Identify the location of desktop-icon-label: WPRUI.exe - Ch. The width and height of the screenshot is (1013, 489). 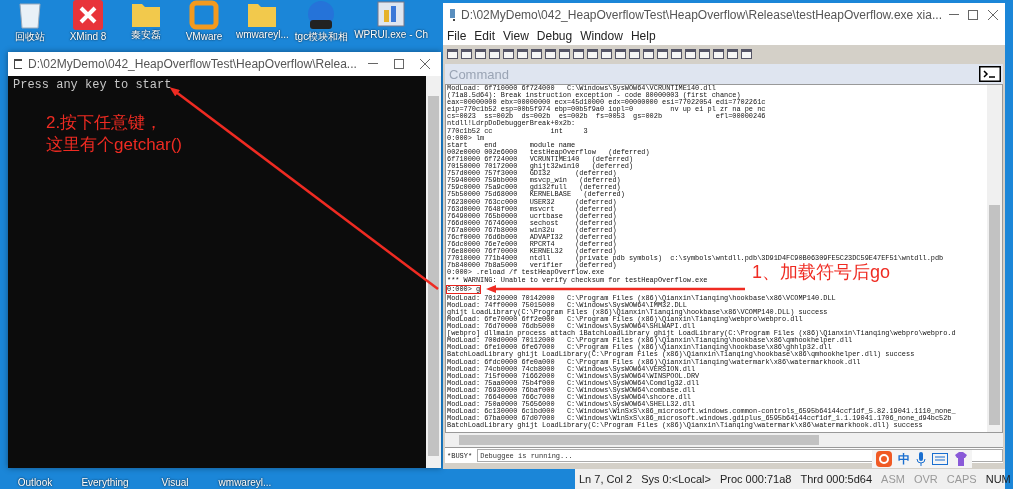
(391, 34).